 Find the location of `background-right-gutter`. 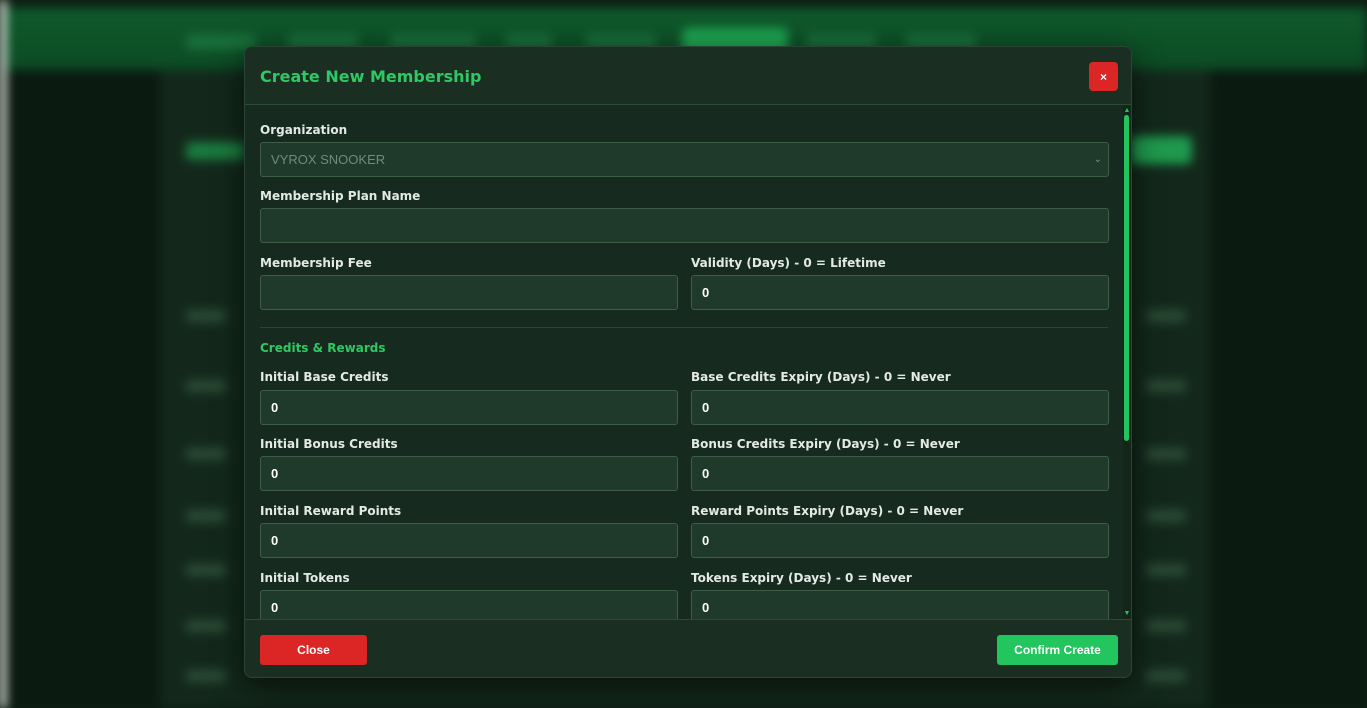

background-right-gutter is located at coordinates (1288, 389).